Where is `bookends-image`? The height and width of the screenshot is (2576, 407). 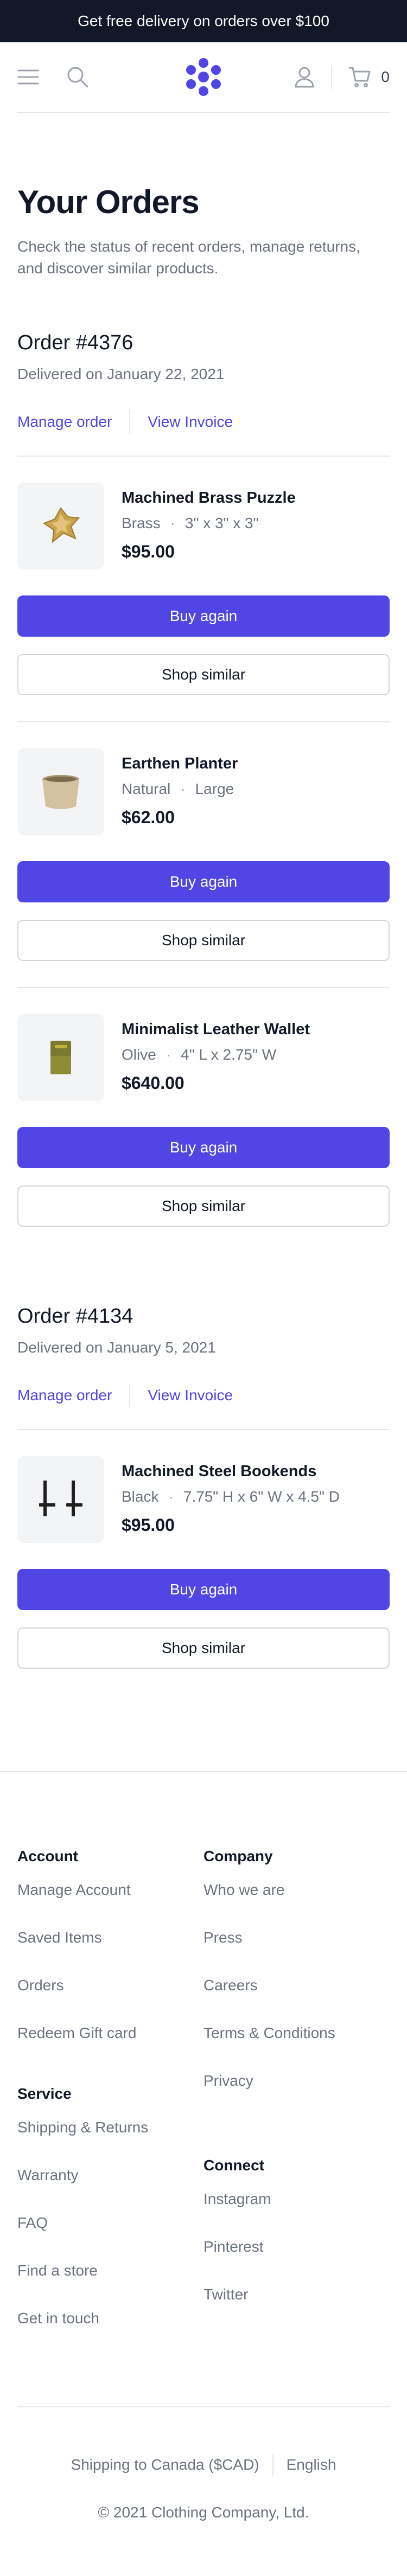
bookends-image is located at coordinates (60, 1498).